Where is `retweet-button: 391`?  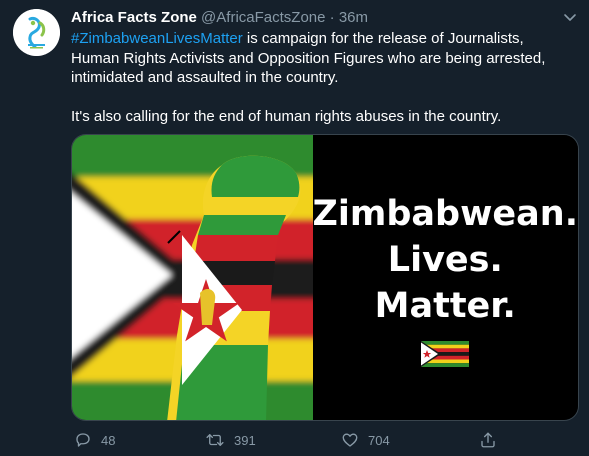 retweet-button: 391 is located at coordinates (230, 440).